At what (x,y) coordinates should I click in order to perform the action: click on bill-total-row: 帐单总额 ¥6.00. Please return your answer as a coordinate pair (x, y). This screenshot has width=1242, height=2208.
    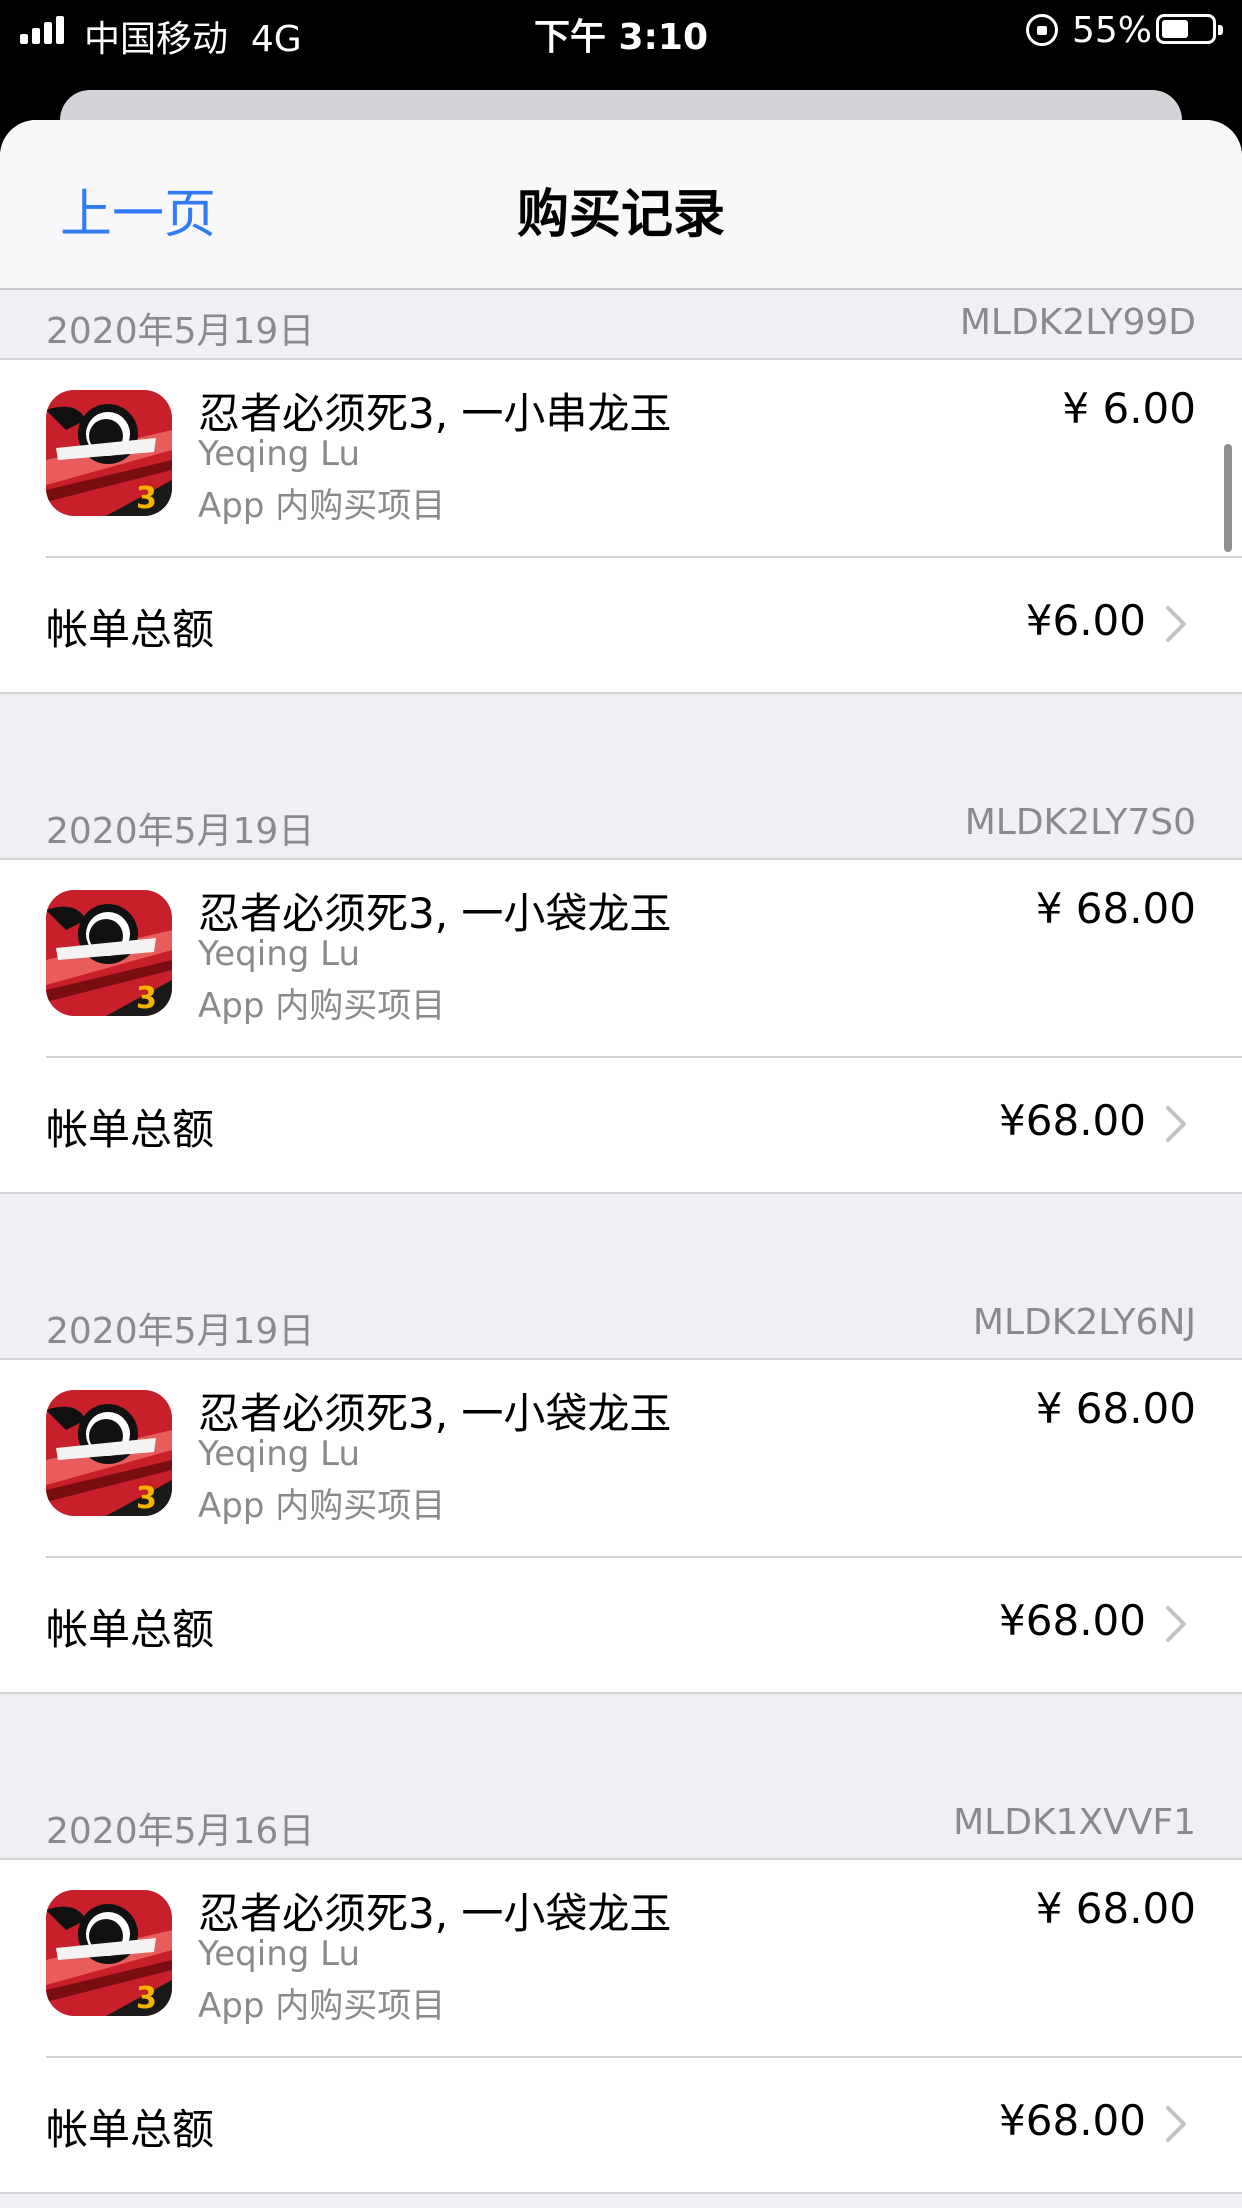
    Looking at the image, I should click on (621, 625).